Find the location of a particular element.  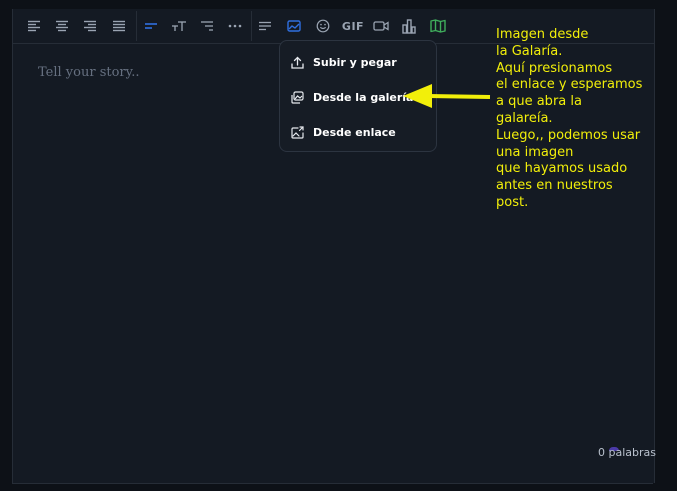

word-count: 0 palabras is located at coordinates (627, 452).